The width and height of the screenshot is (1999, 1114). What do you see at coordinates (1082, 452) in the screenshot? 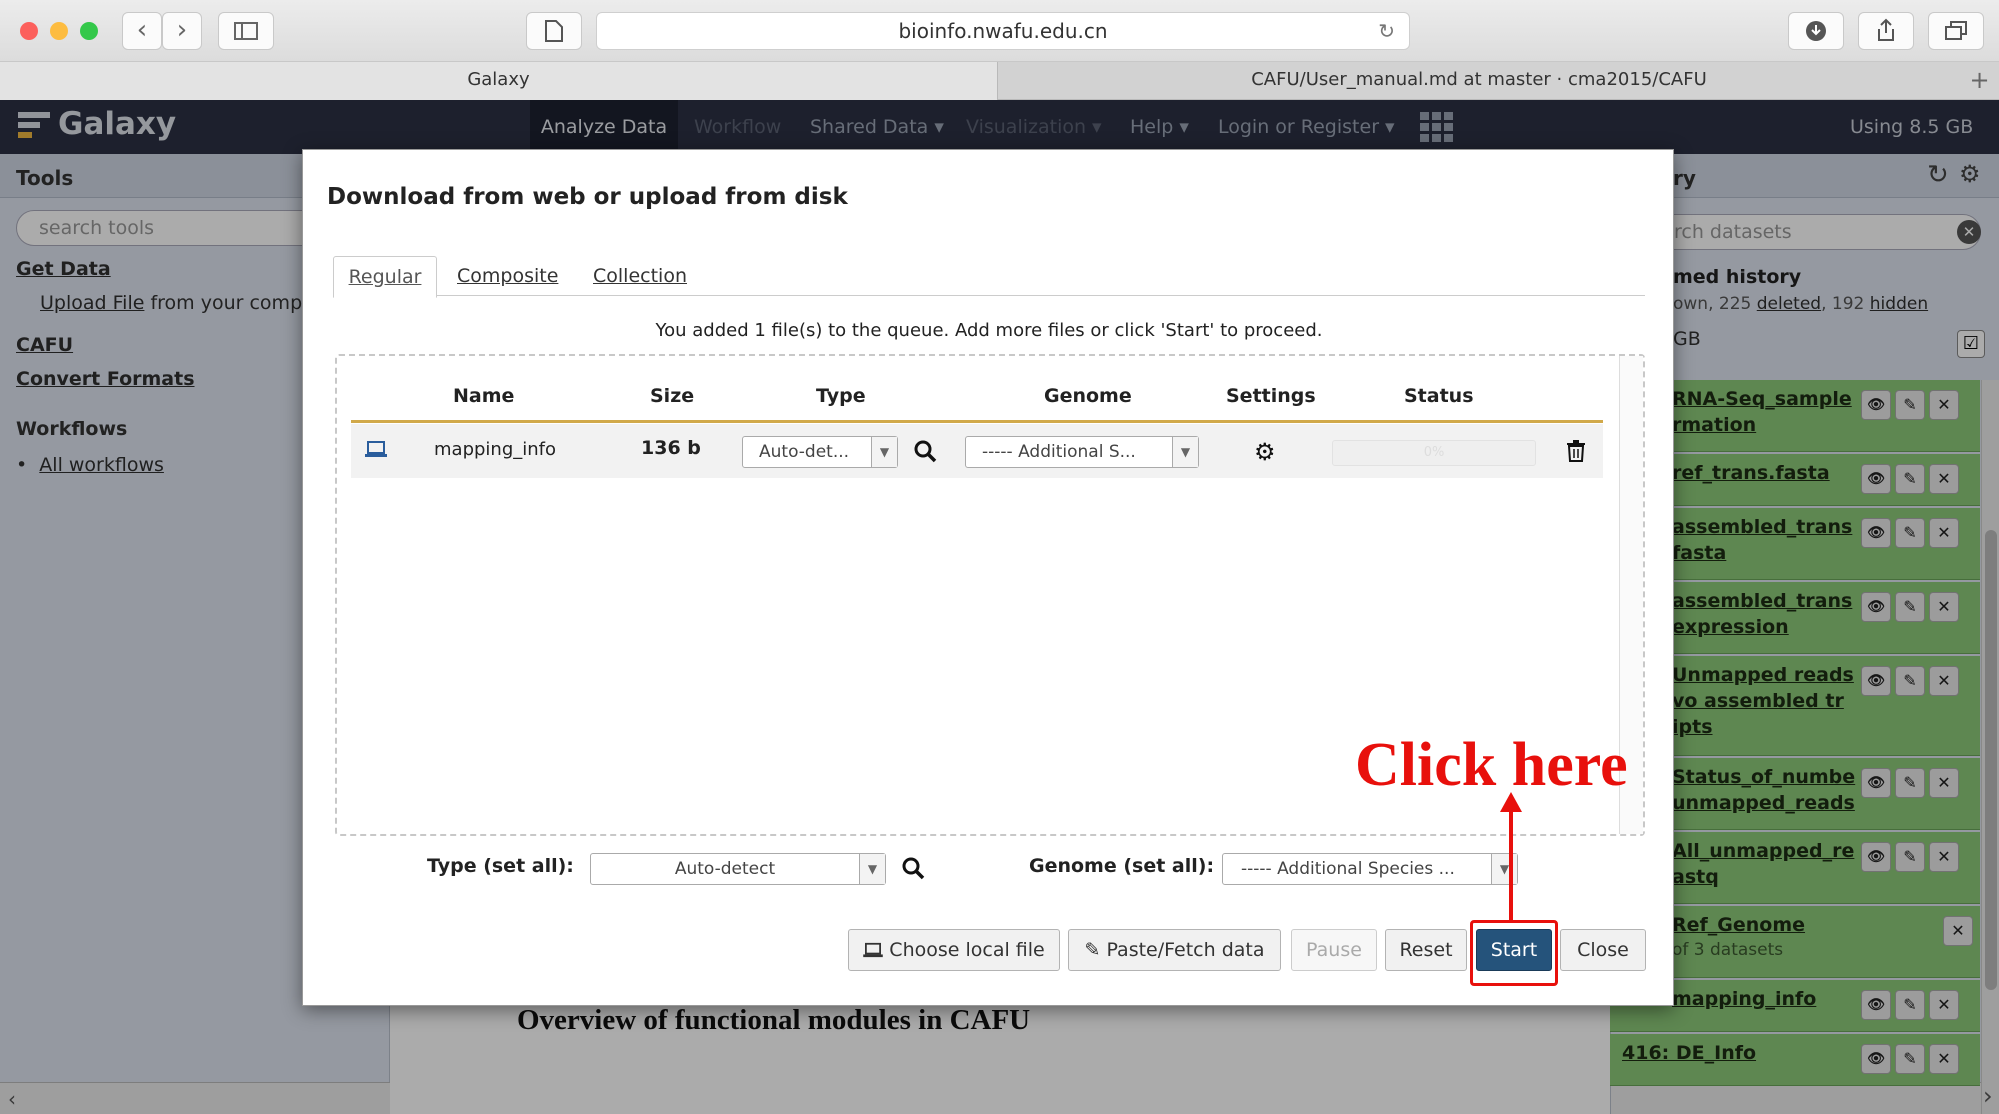
I see `file-genome-select: ----- Additional S... ▼` at bounding box center [1082, 452].